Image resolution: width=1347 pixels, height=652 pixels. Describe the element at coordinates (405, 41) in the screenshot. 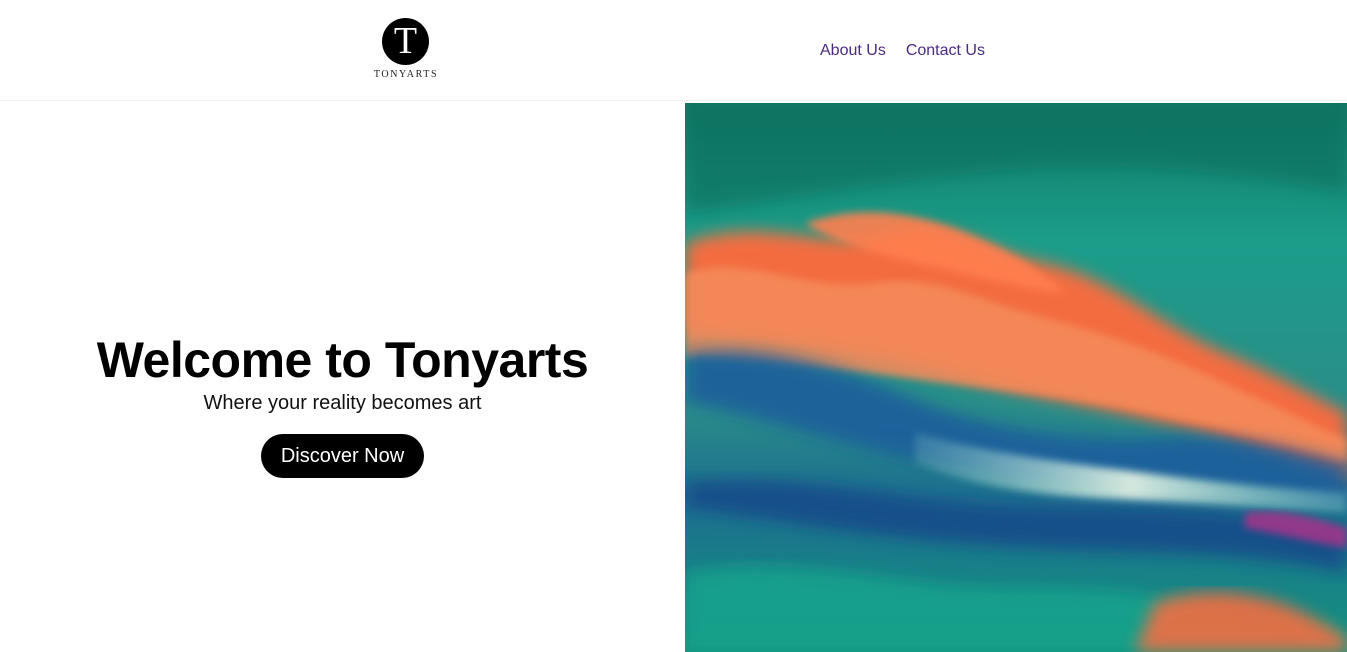

I see `logo-monogram-icon: T` at that location.